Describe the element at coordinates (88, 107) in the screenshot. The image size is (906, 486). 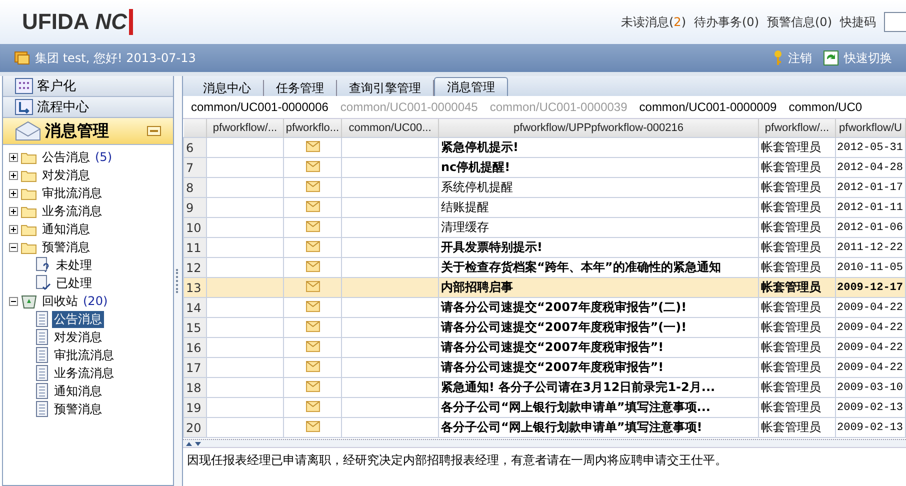
I see `sidebar-section: 流程中心` at that location.